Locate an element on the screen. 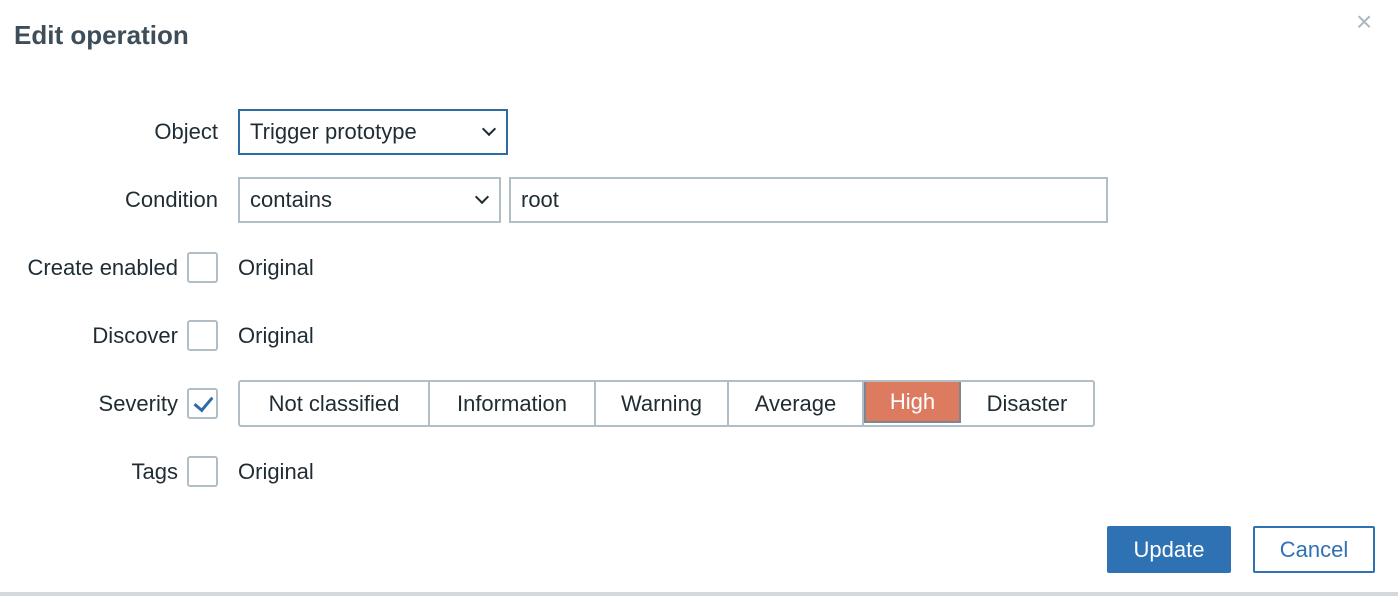 The height and width of the screenshot is (596, 1398). severity-high: High is located at coordinates (912, 402).